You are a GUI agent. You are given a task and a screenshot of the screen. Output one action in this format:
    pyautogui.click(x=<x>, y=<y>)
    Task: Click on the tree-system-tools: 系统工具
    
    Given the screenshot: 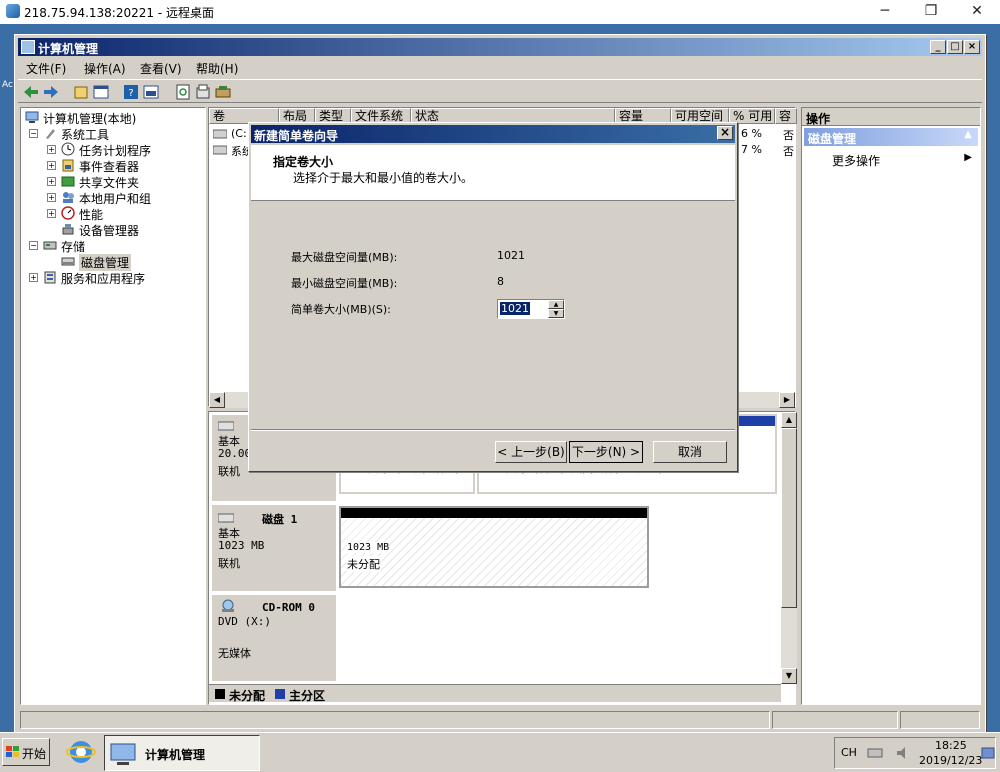 What is the action you would take?
    pyautogui.click(x=85, y=134)
    